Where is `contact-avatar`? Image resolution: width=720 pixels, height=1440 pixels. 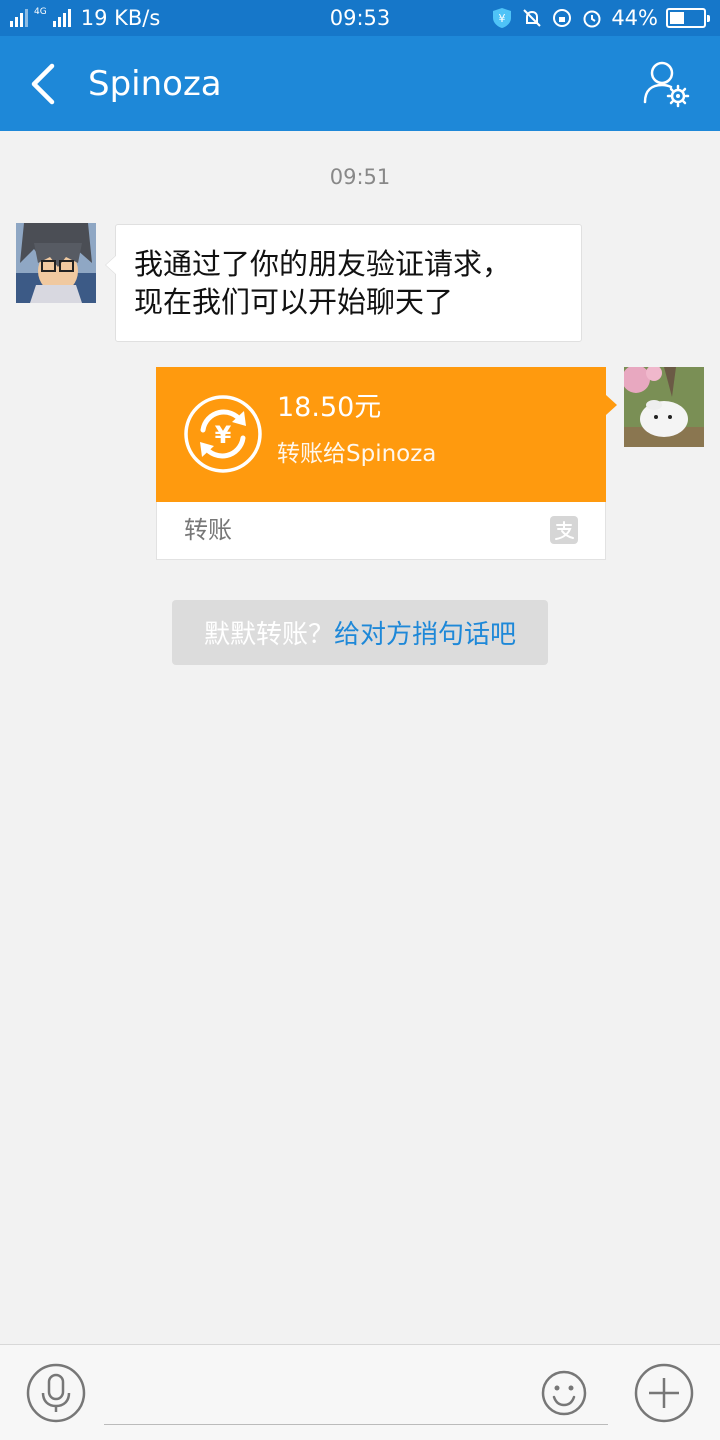 contact-avatar is located at coordinates (56, 263).